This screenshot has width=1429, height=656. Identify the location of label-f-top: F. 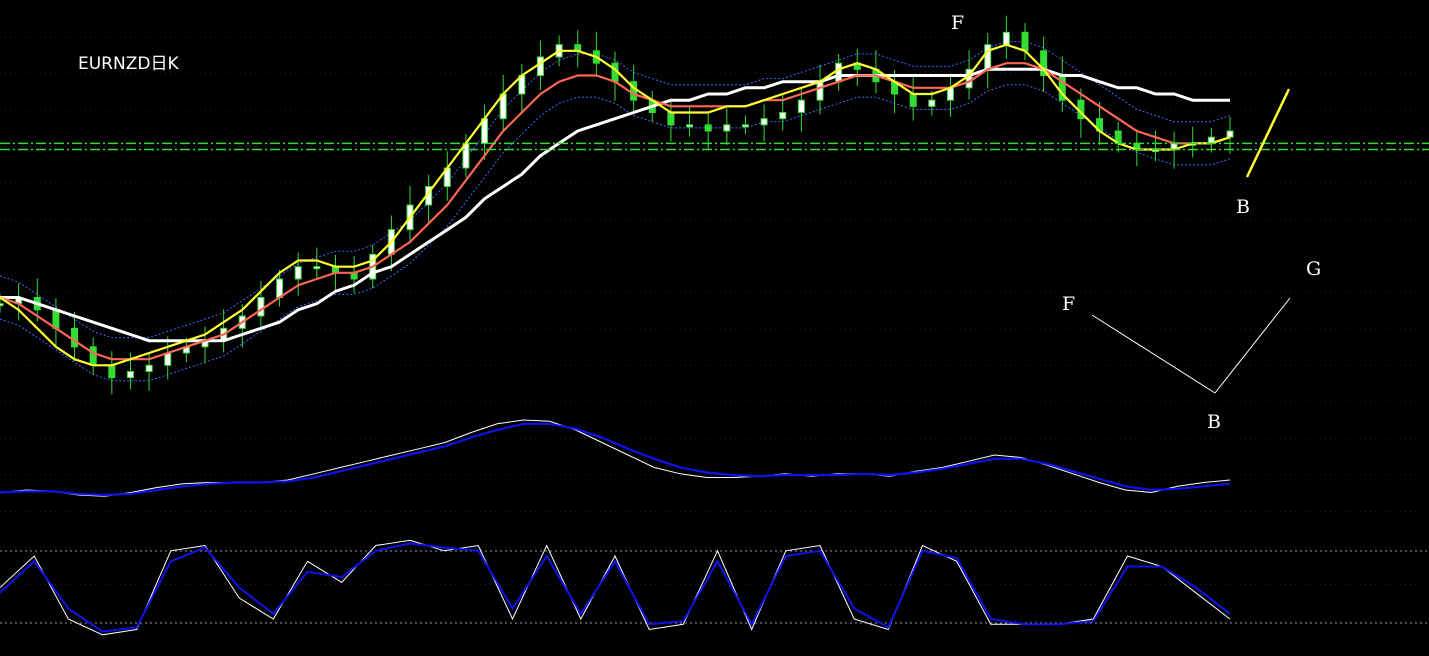
(957, 23).